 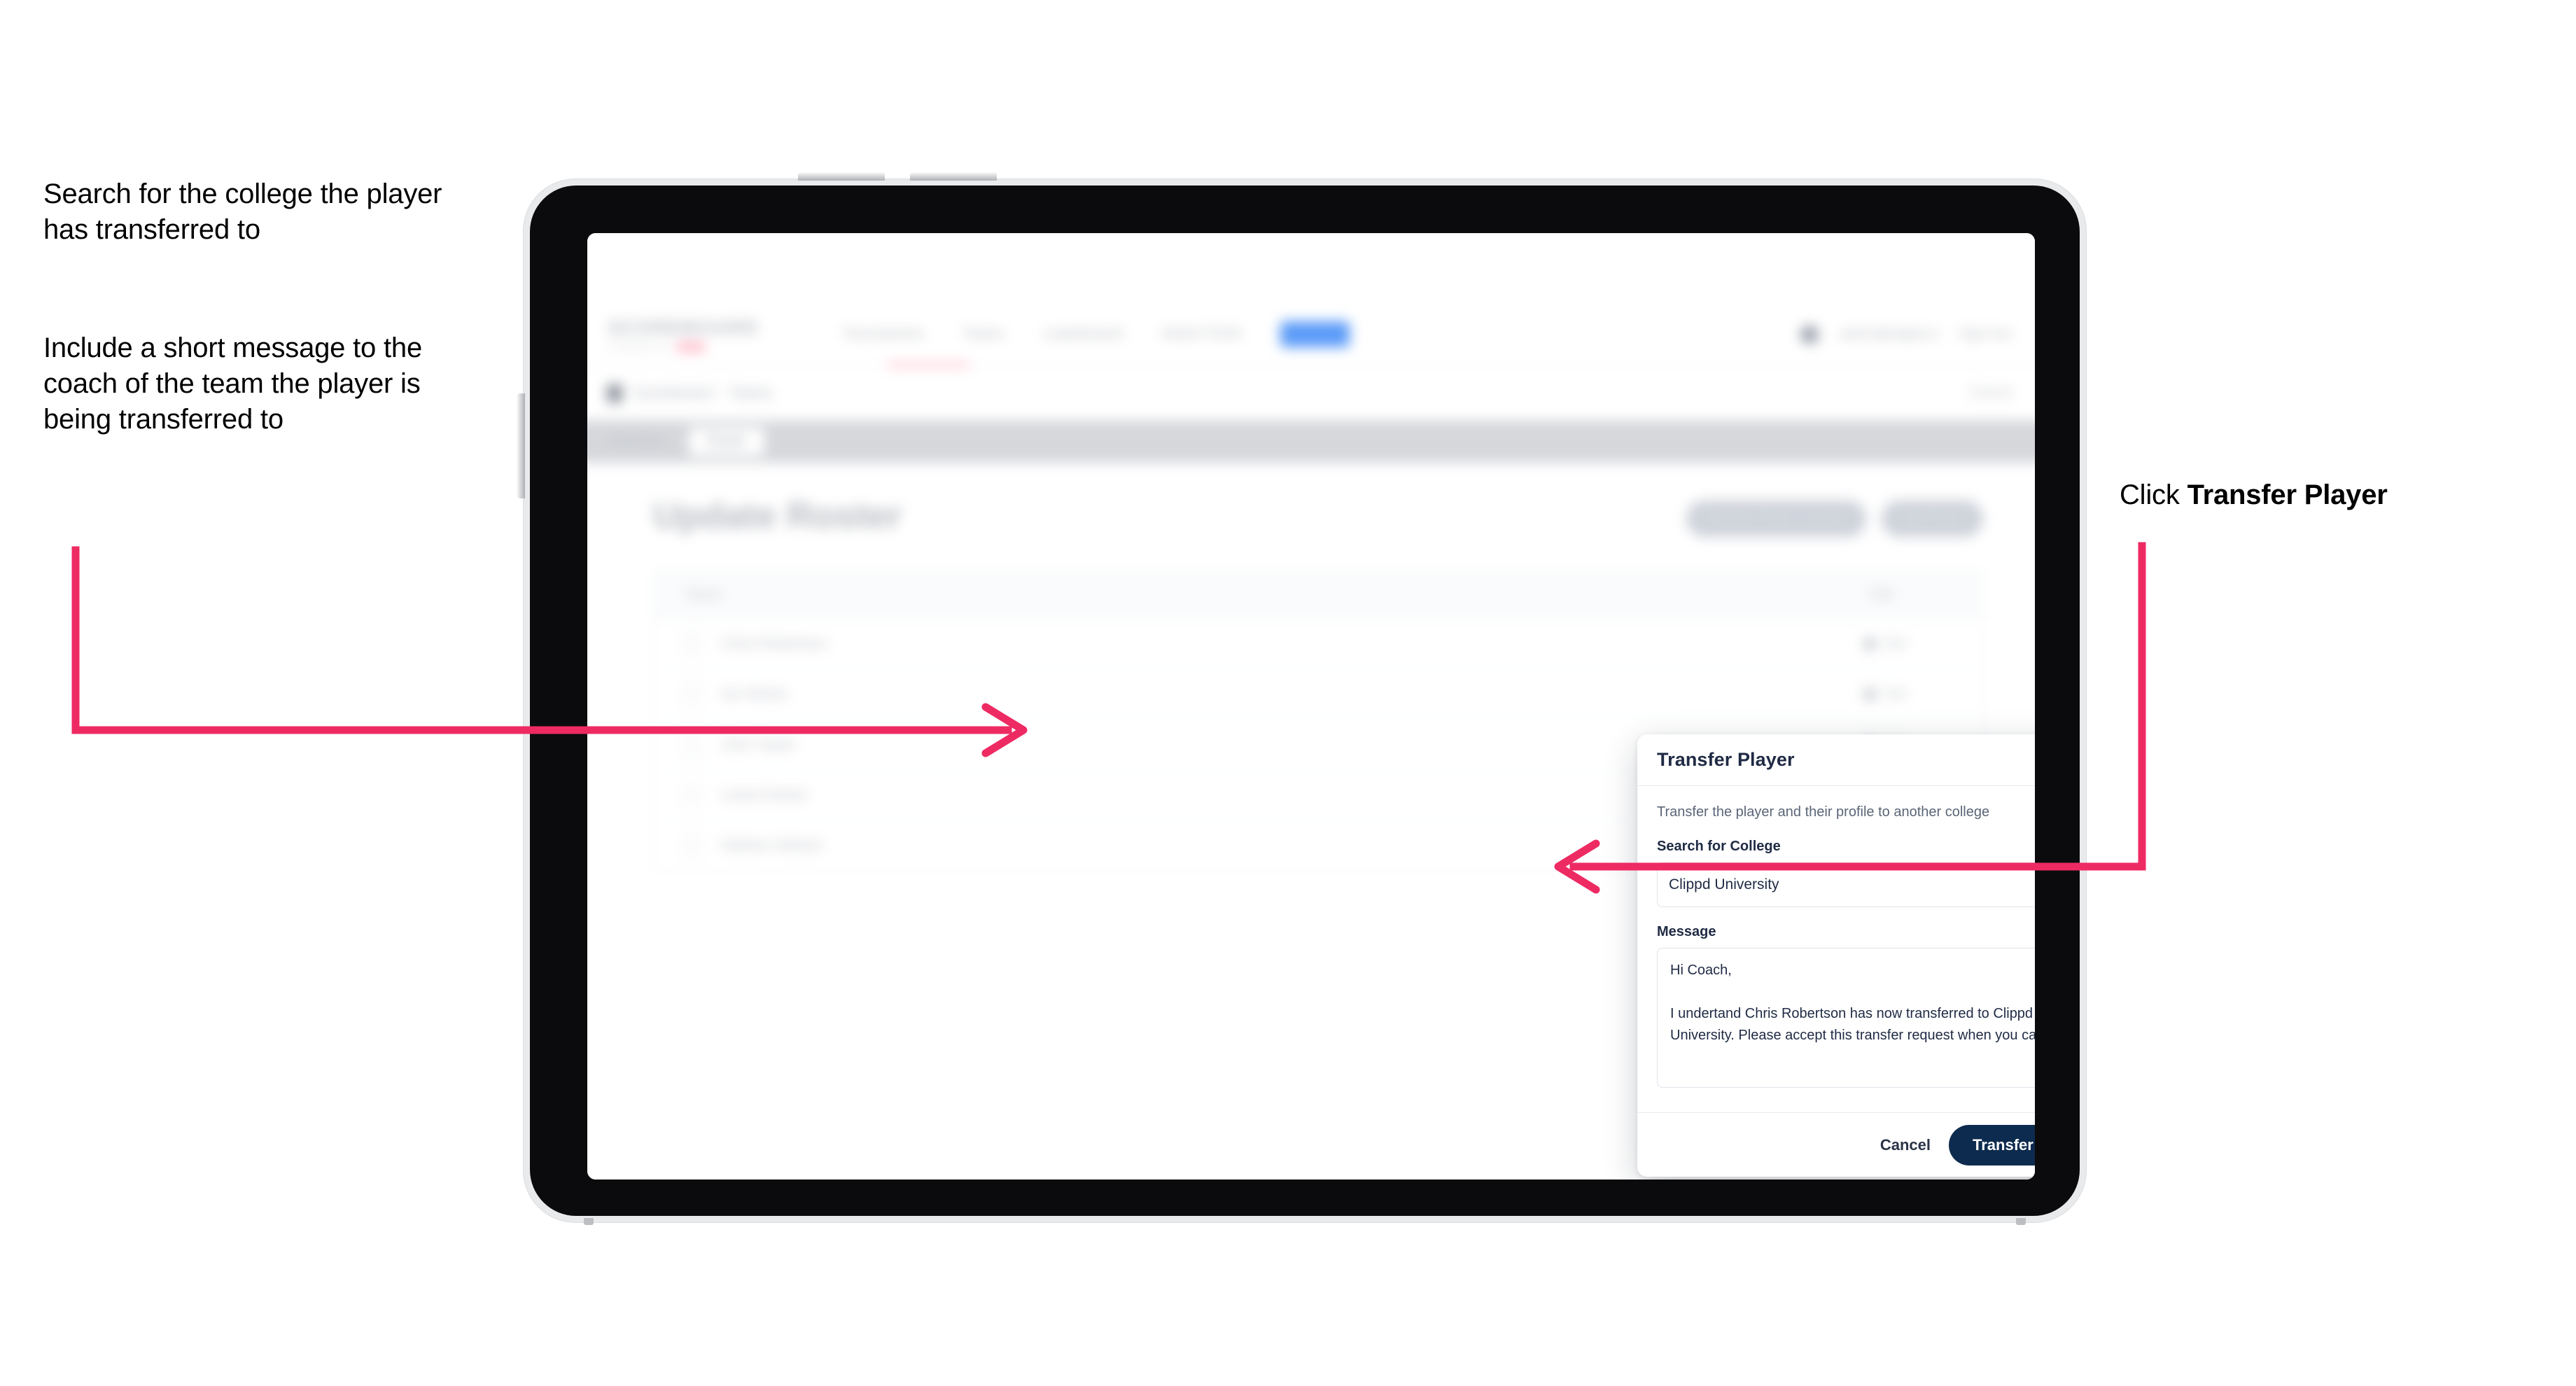 I want to click on player-name: Ian Winter, so click(x=754, y=693).